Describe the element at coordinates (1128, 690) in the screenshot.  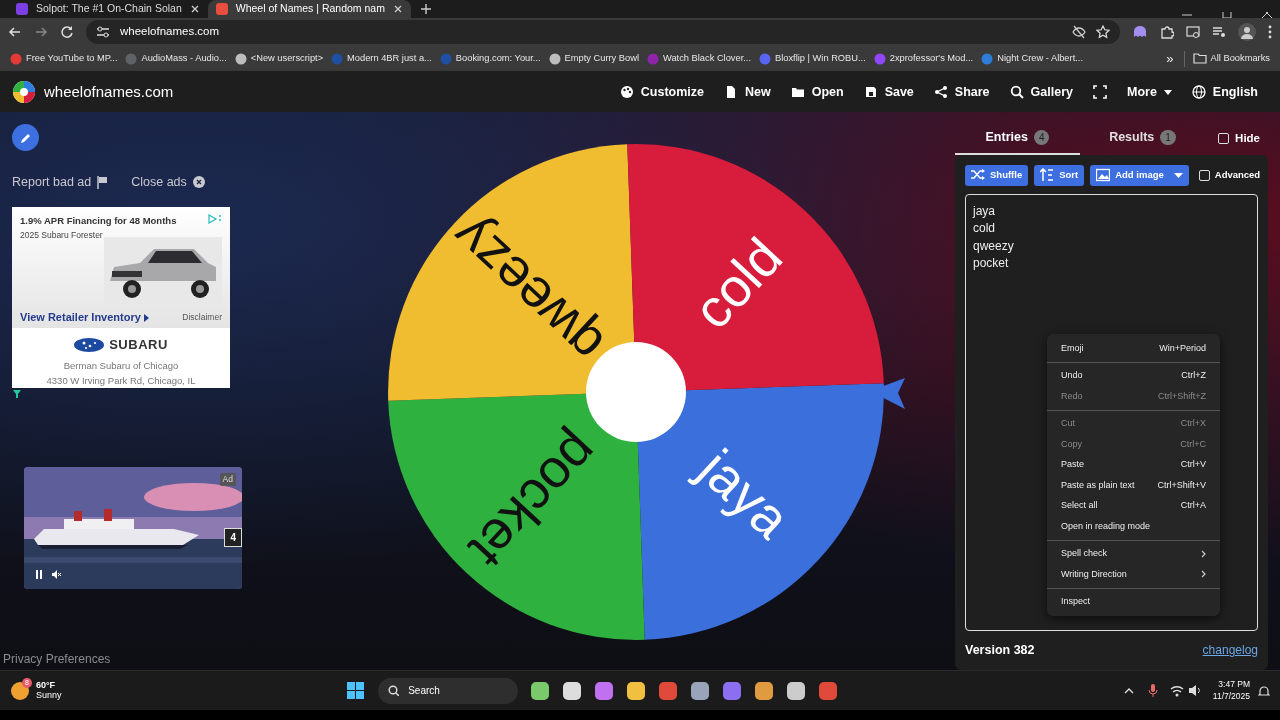
I see `chevron-up-icon` at that location.